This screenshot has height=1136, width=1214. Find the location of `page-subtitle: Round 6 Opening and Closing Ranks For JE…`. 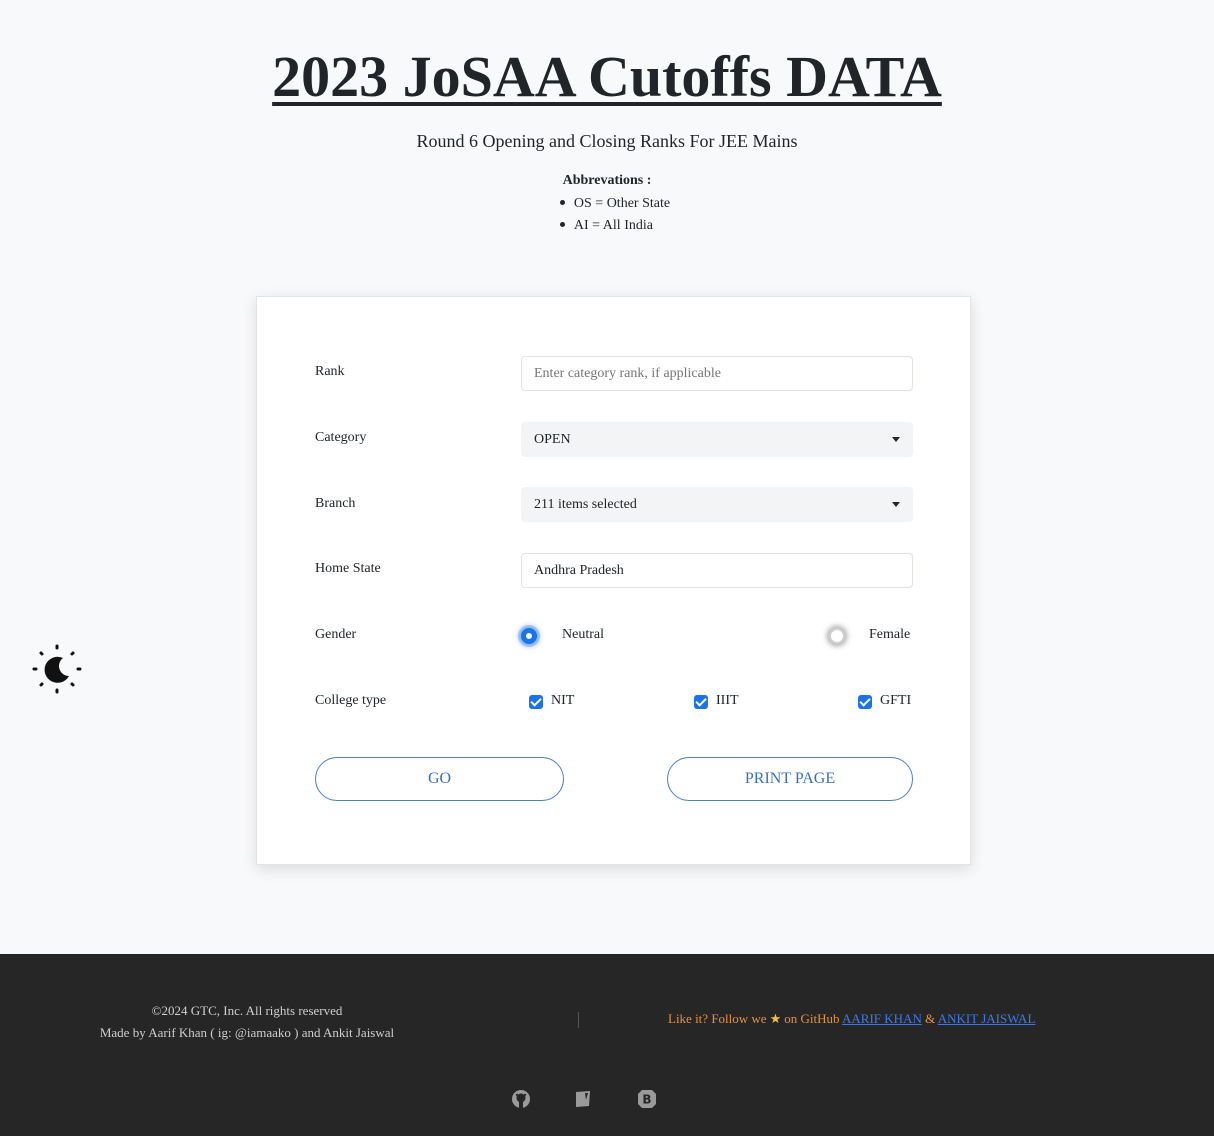

page-subtitle: Round 6 Opening and Closing Ranks For JE… is located at coordinates (607, 141).